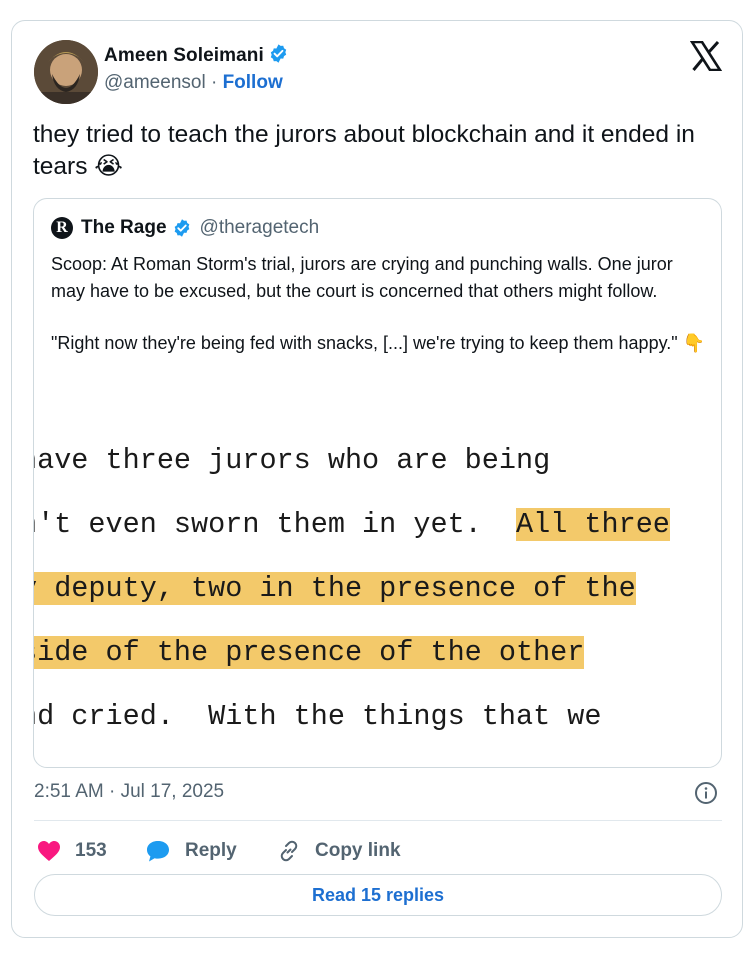  What do you see at coordinates (378, 820) in the screenshot?
I see `divider` at bounding box center [378, 820].